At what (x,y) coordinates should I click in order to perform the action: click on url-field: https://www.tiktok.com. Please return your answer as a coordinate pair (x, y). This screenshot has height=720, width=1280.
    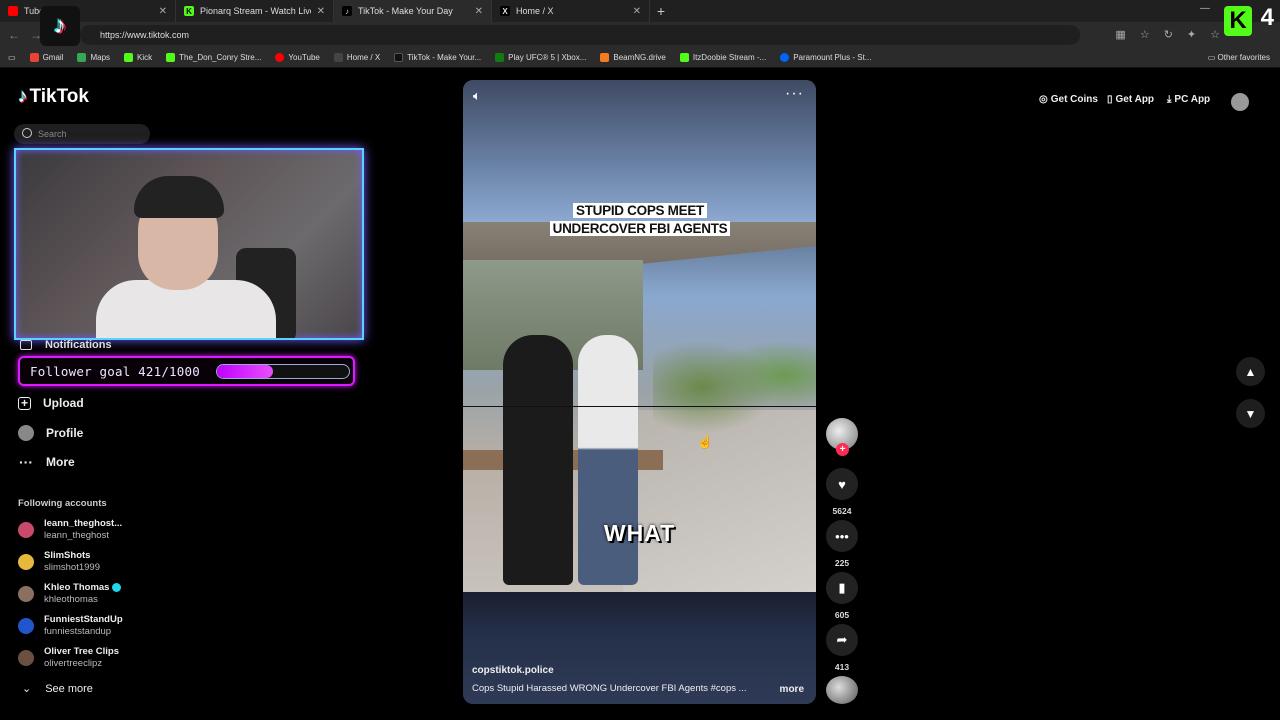
    Looking at the image, I should click on (580, 35).